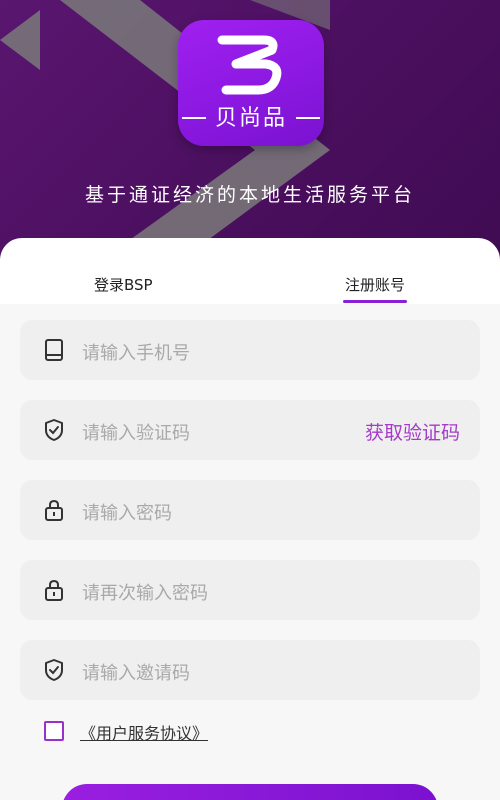  Describe the element at coordinates (250, 670) in the screenshot. I see `invite-code-field: 请输入邀请码` at that location.